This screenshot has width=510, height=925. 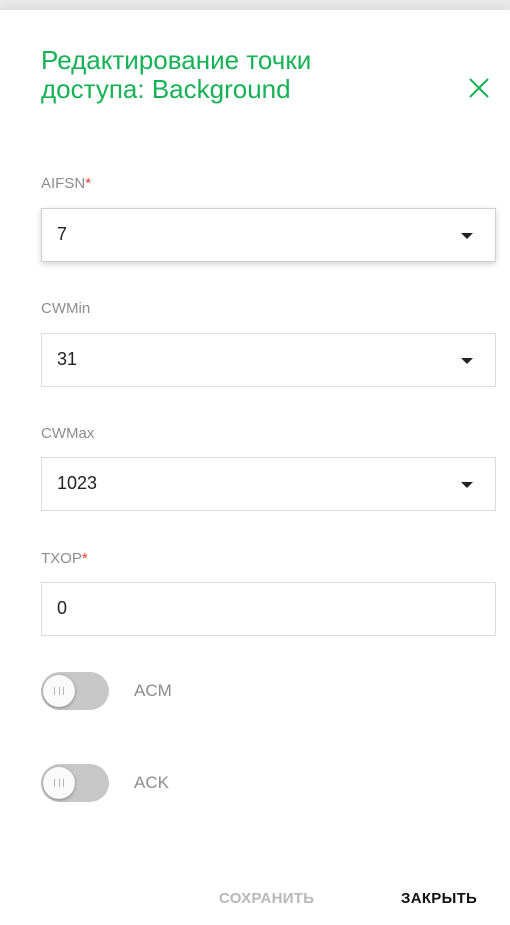 I want to click on txop-input: 0, so click(x=268, y=609).